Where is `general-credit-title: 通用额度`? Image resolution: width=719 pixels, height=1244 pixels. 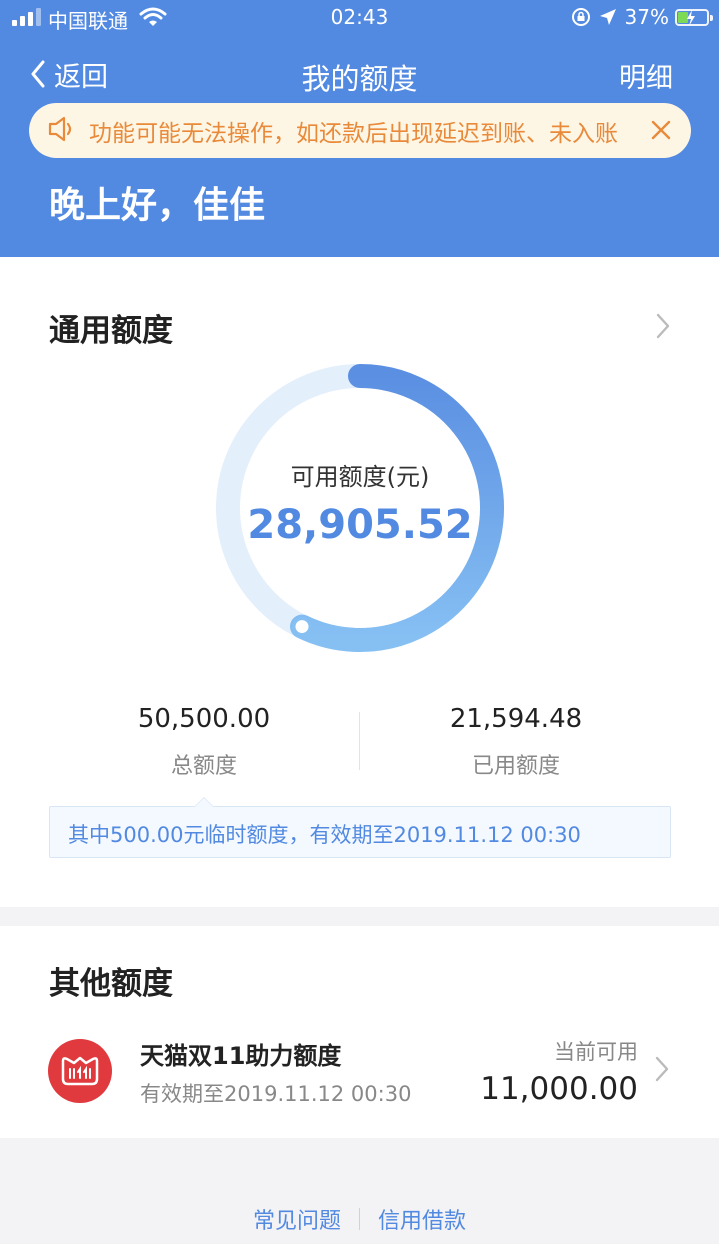 general-credit-title: 通用额度 is located at coordinates (111, 331).